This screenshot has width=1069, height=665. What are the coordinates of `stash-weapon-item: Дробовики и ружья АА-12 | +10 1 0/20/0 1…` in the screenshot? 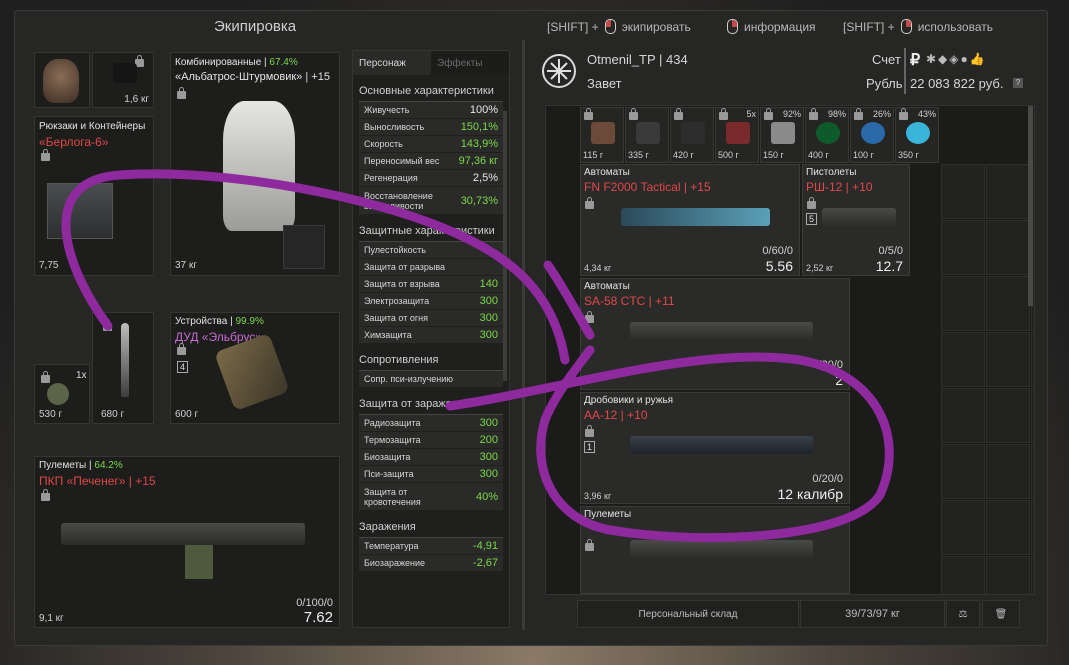 It's located at (715, 448).